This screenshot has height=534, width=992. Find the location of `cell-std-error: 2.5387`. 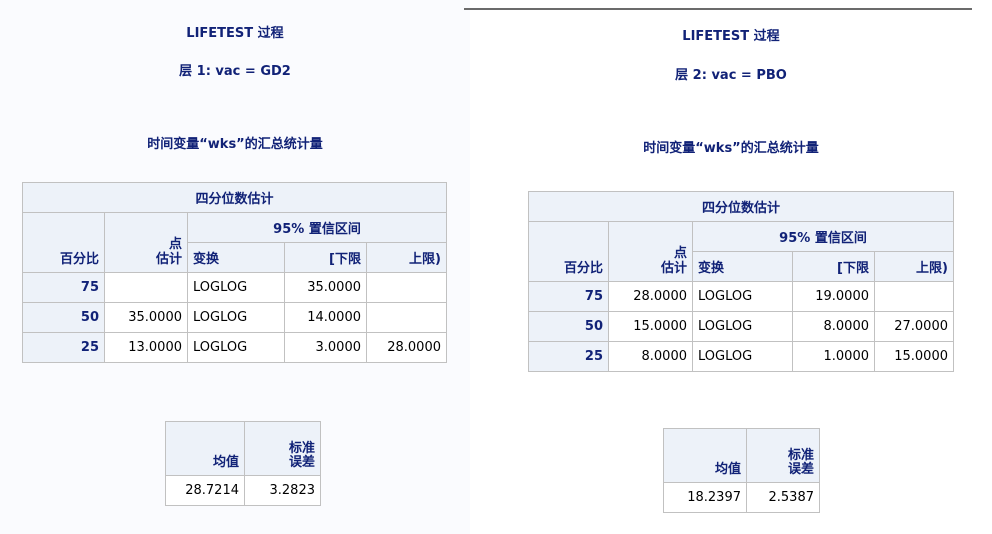

cell-std-error: 2.5387 is located at coordinates (783, 497).